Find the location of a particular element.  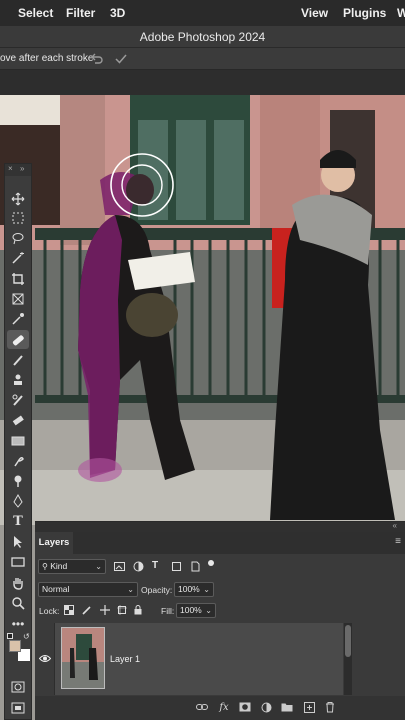

clone-stamp-tool-icon is located at coordinates (18, 379).